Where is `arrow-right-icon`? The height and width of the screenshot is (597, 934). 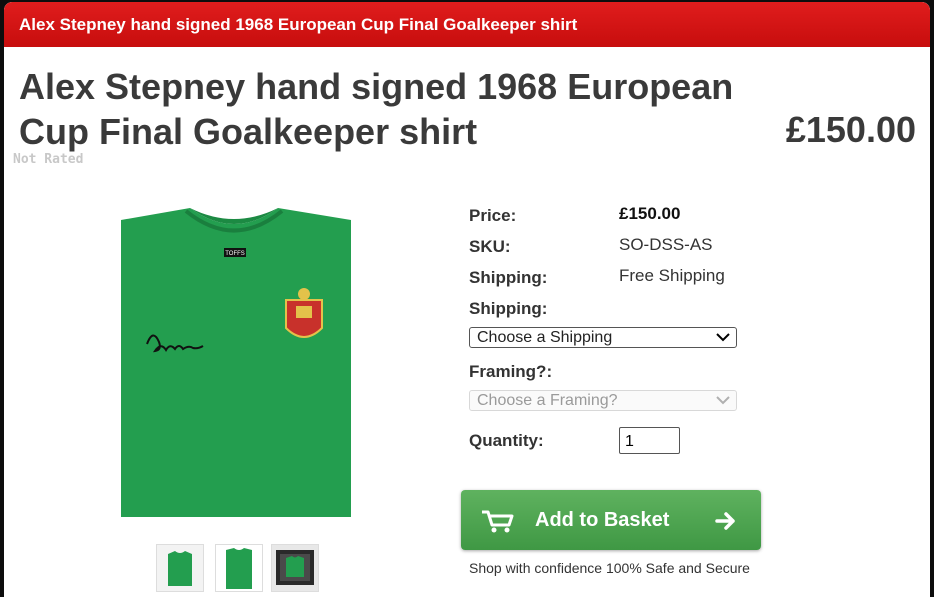 arrow-right-icon is located at coordinates (725, 521).